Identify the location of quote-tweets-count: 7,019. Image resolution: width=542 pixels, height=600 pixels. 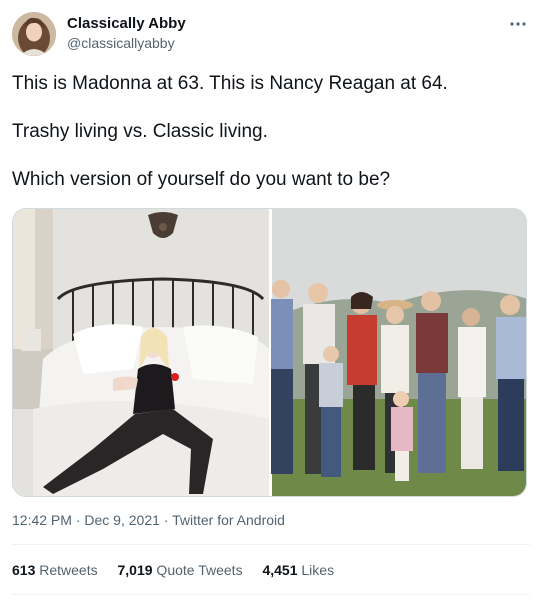
(135, 570).